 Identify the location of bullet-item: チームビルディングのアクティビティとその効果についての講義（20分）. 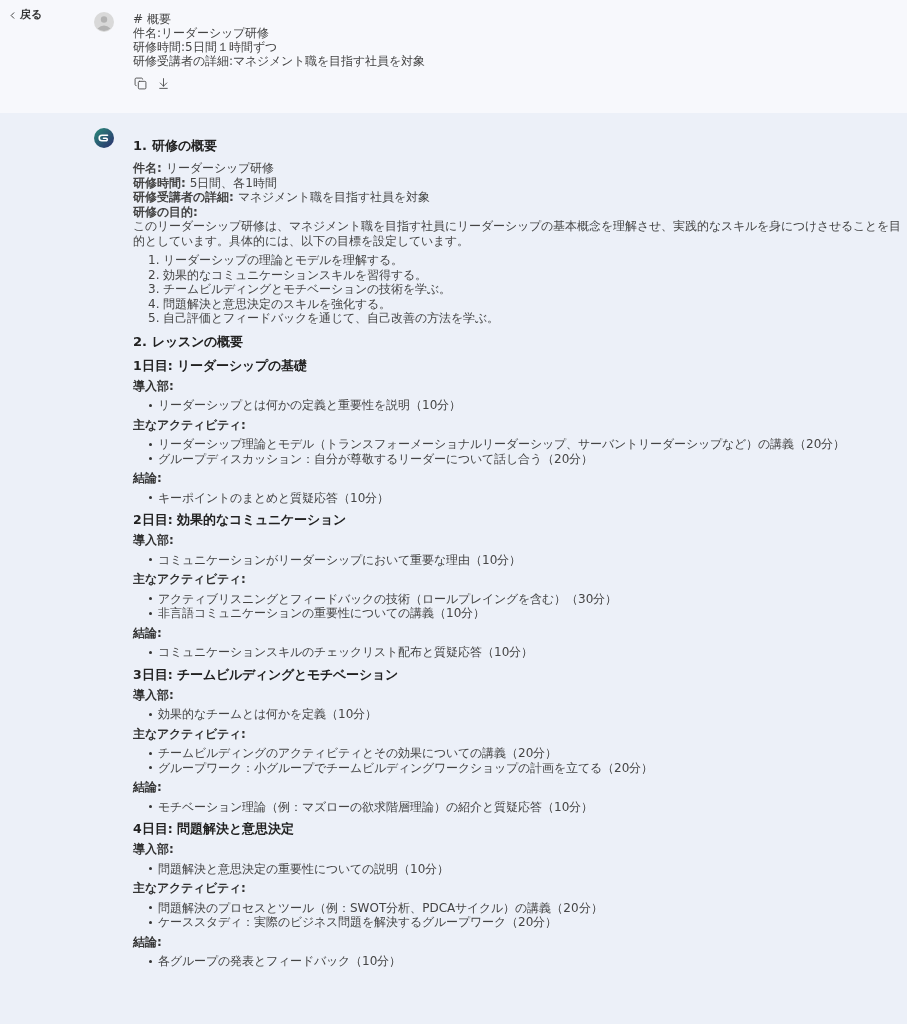
(358, 753).